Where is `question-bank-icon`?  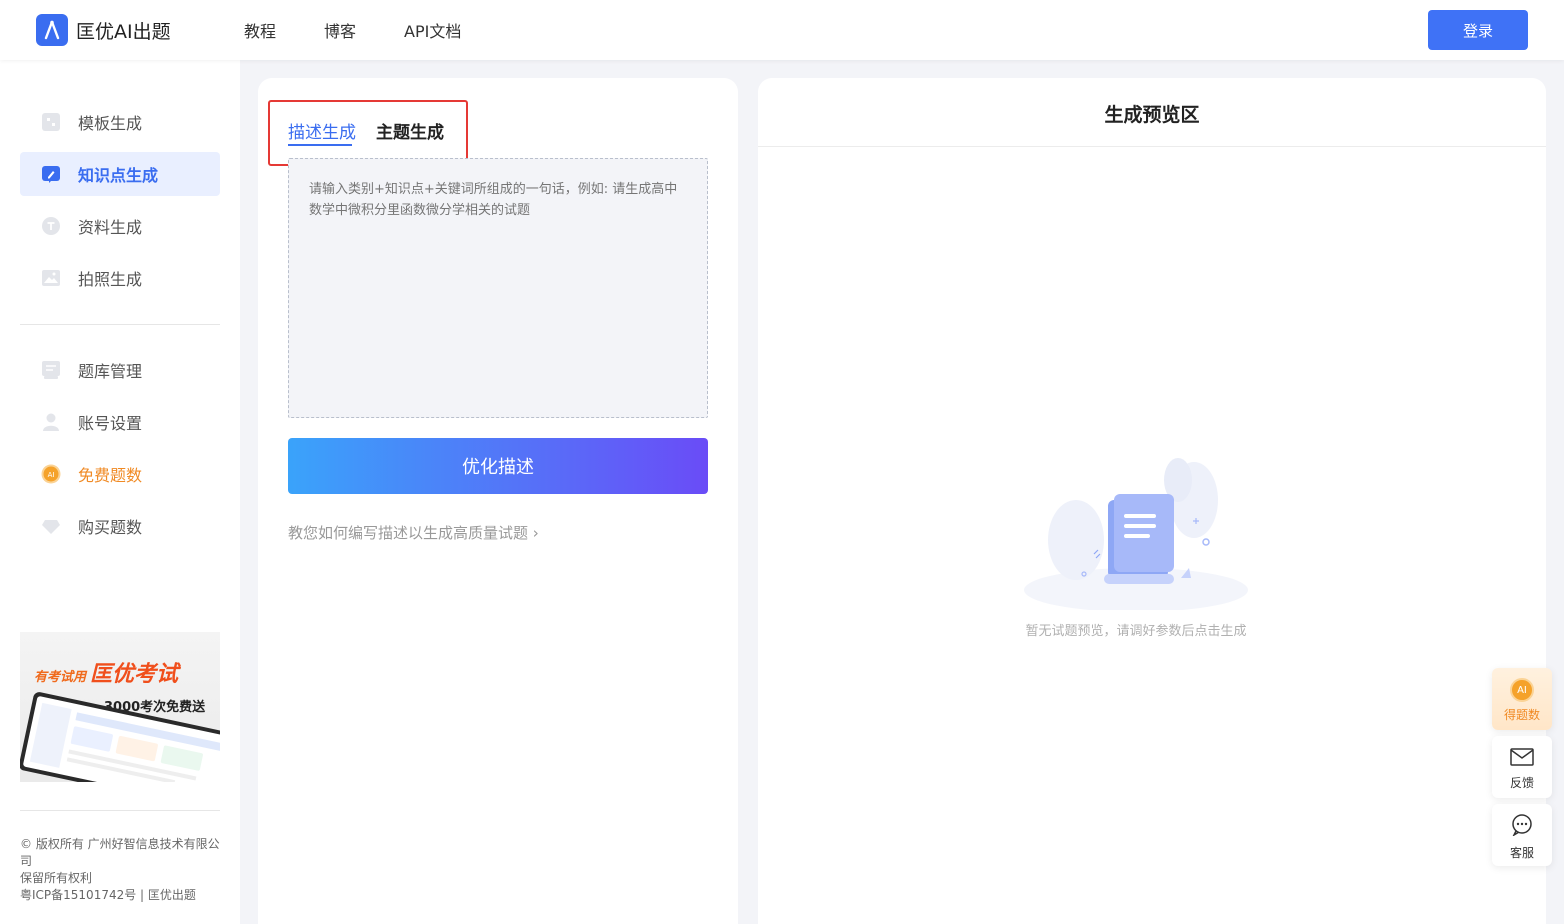 question-bank-icon is located at coordinates (51, 370).